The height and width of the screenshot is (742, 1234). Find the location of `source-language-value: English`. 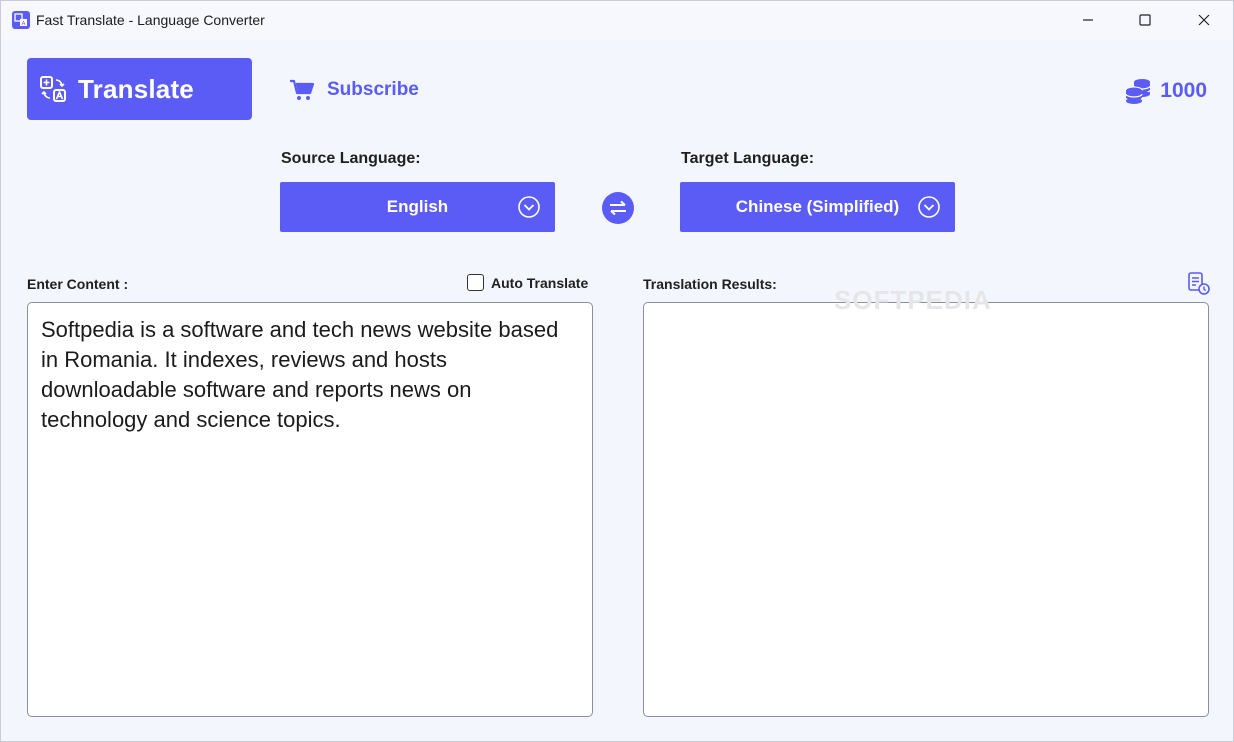

source-language-value: English is located at coordinates (417, 206).